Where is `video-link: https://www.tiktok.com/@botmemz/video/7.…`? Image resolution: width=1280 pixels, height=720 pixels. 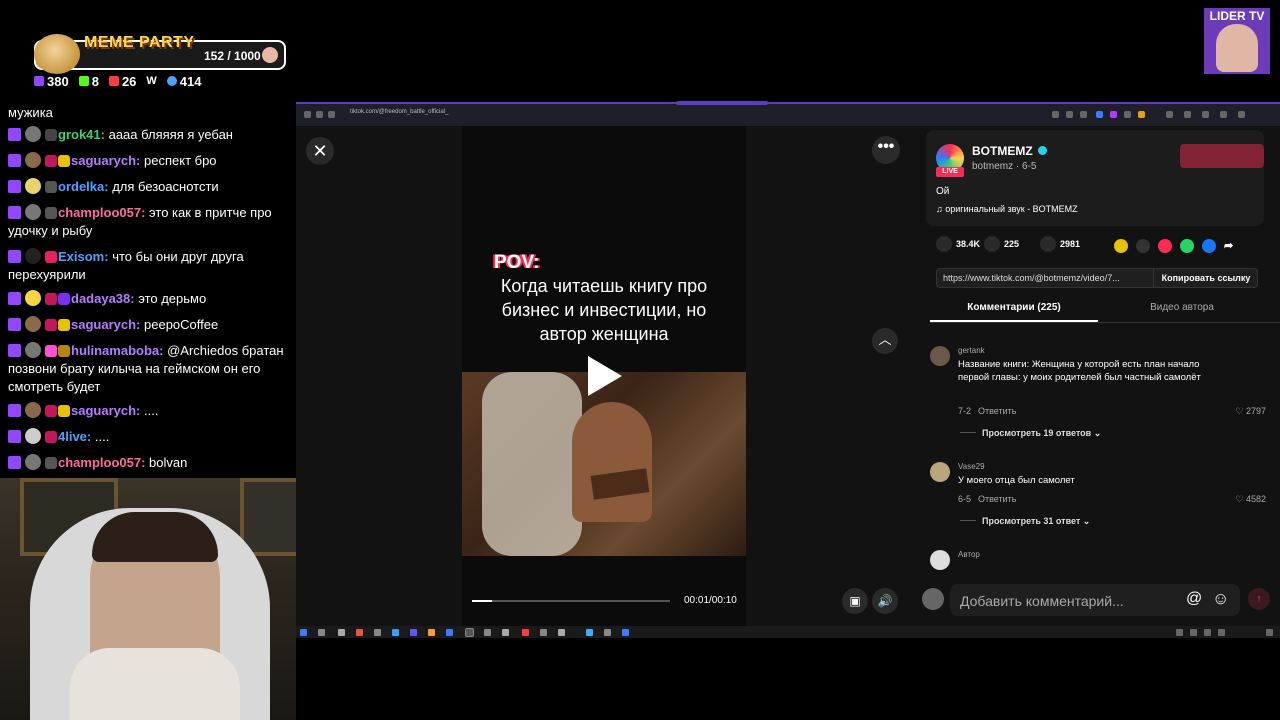 video-link: https://www.tiktok.com/@botmemz/video/7.… is located at coordinates (1043, 278).